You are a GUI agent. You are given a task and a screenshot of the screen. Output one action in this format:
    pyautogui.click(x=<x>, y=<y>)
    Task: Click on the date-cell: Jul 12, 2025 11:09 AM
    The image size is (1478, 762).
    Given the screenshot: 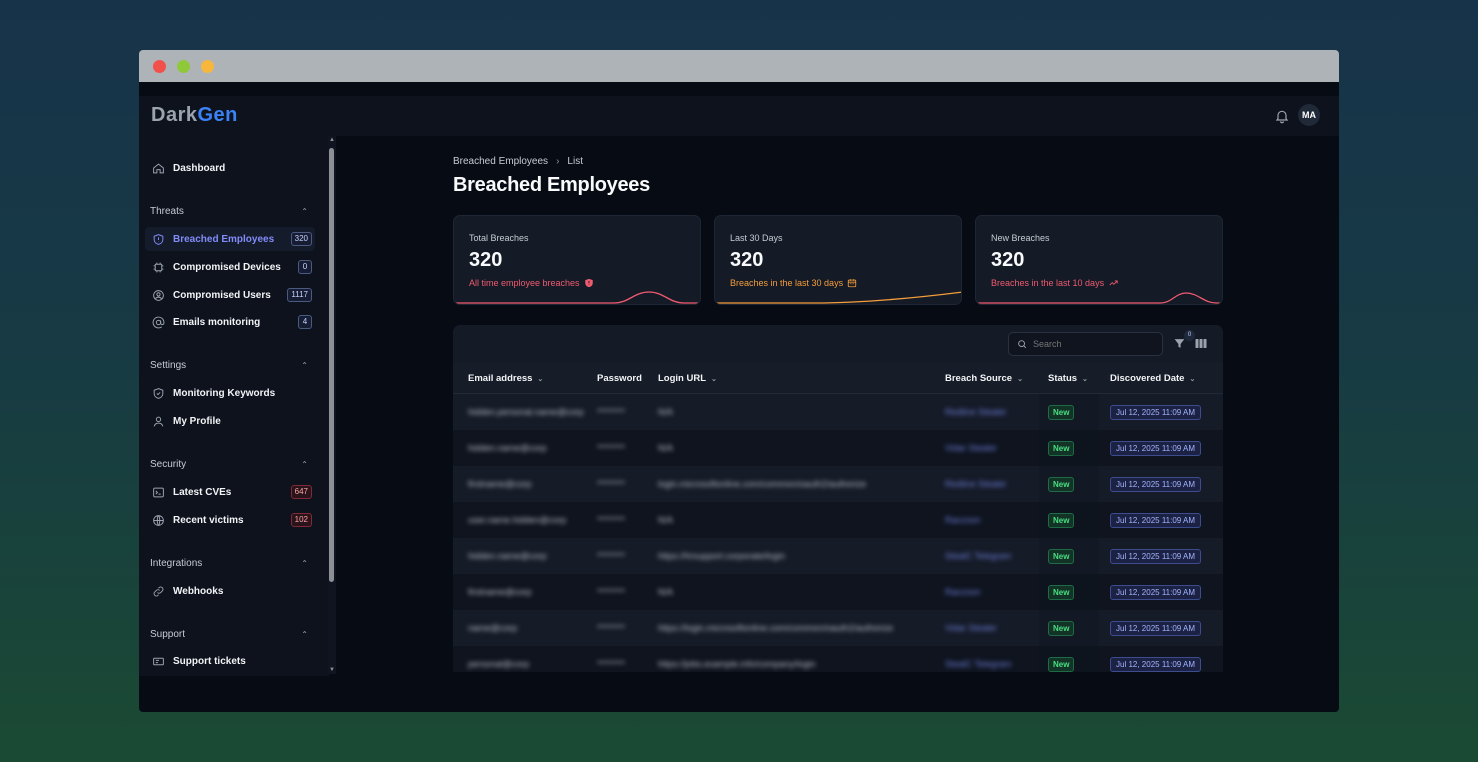 What is the action you would take?
    pyautogui.click(x=1156, y=659)
    